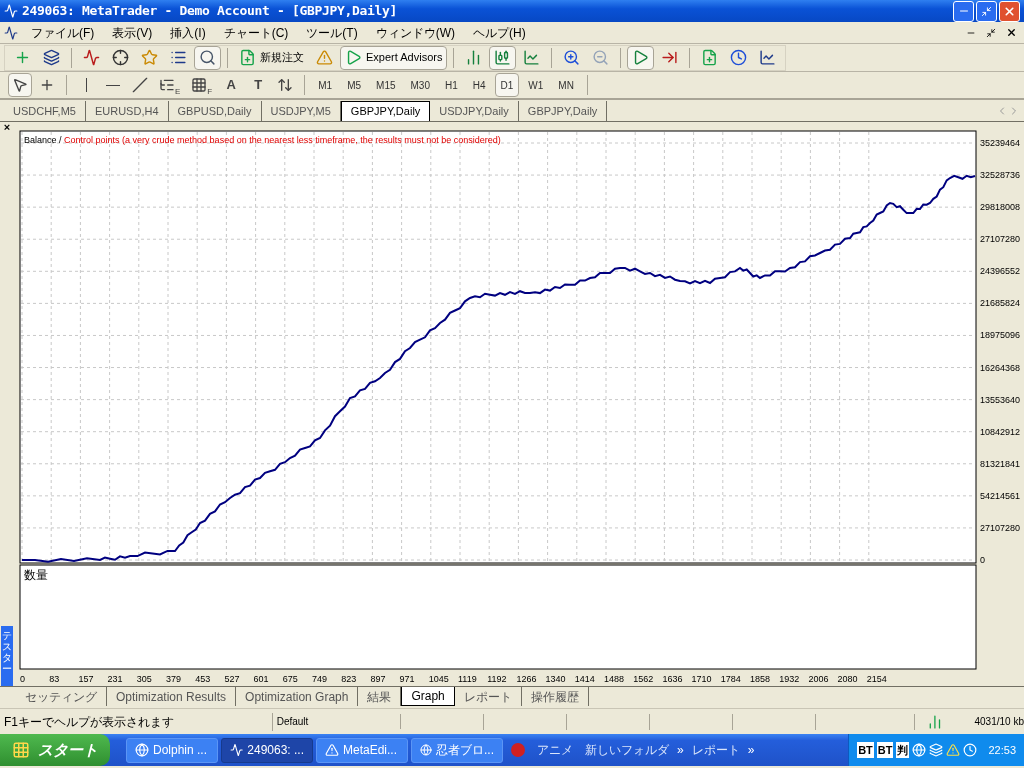 Image resolution: width=1024 pixels, height=768 pixels. What do you see at coordinates (1000, 399) in the screenshot?
I see `y-axis-label: 13553640` at bounding box center [1000, 399].